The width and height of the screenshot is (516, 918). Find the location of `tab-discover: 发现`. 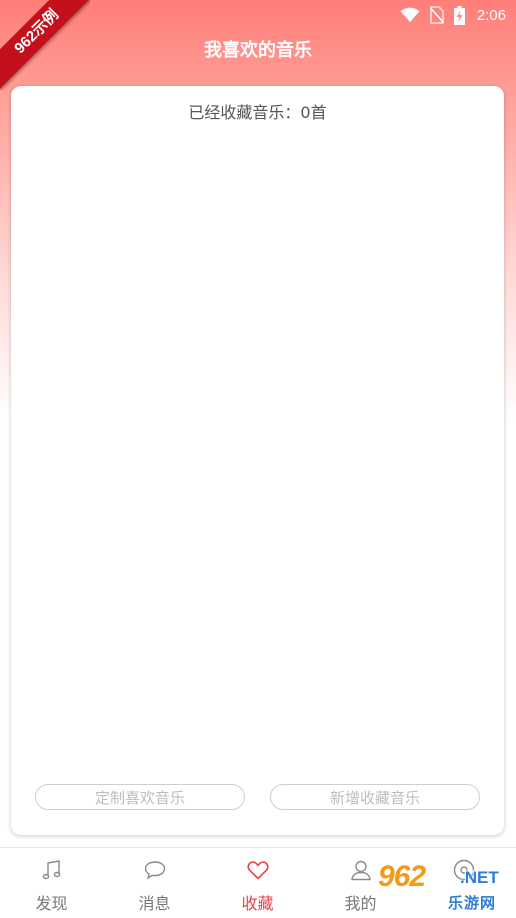

tab-discover: 发现 is located at coordinates (51, 883).